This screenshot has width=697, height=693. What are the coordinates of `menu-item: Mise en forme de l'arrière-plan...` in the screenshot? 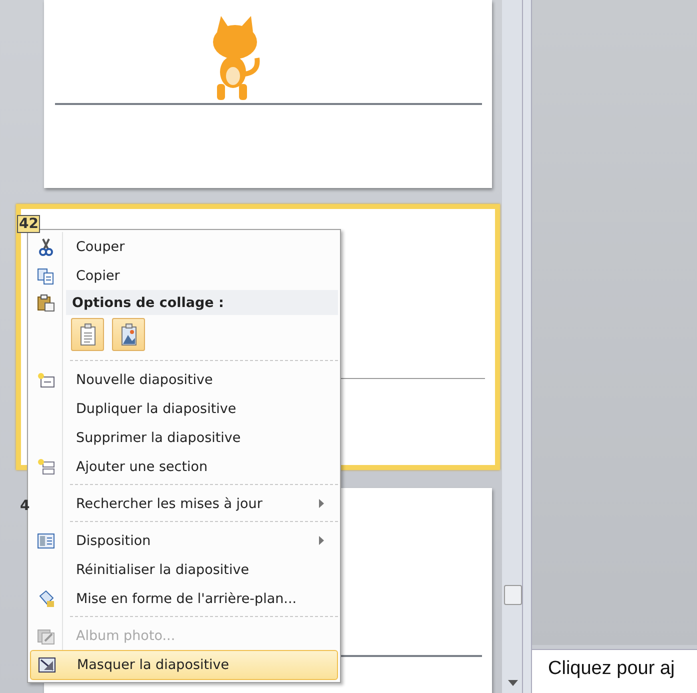 It's located at (184, 598).